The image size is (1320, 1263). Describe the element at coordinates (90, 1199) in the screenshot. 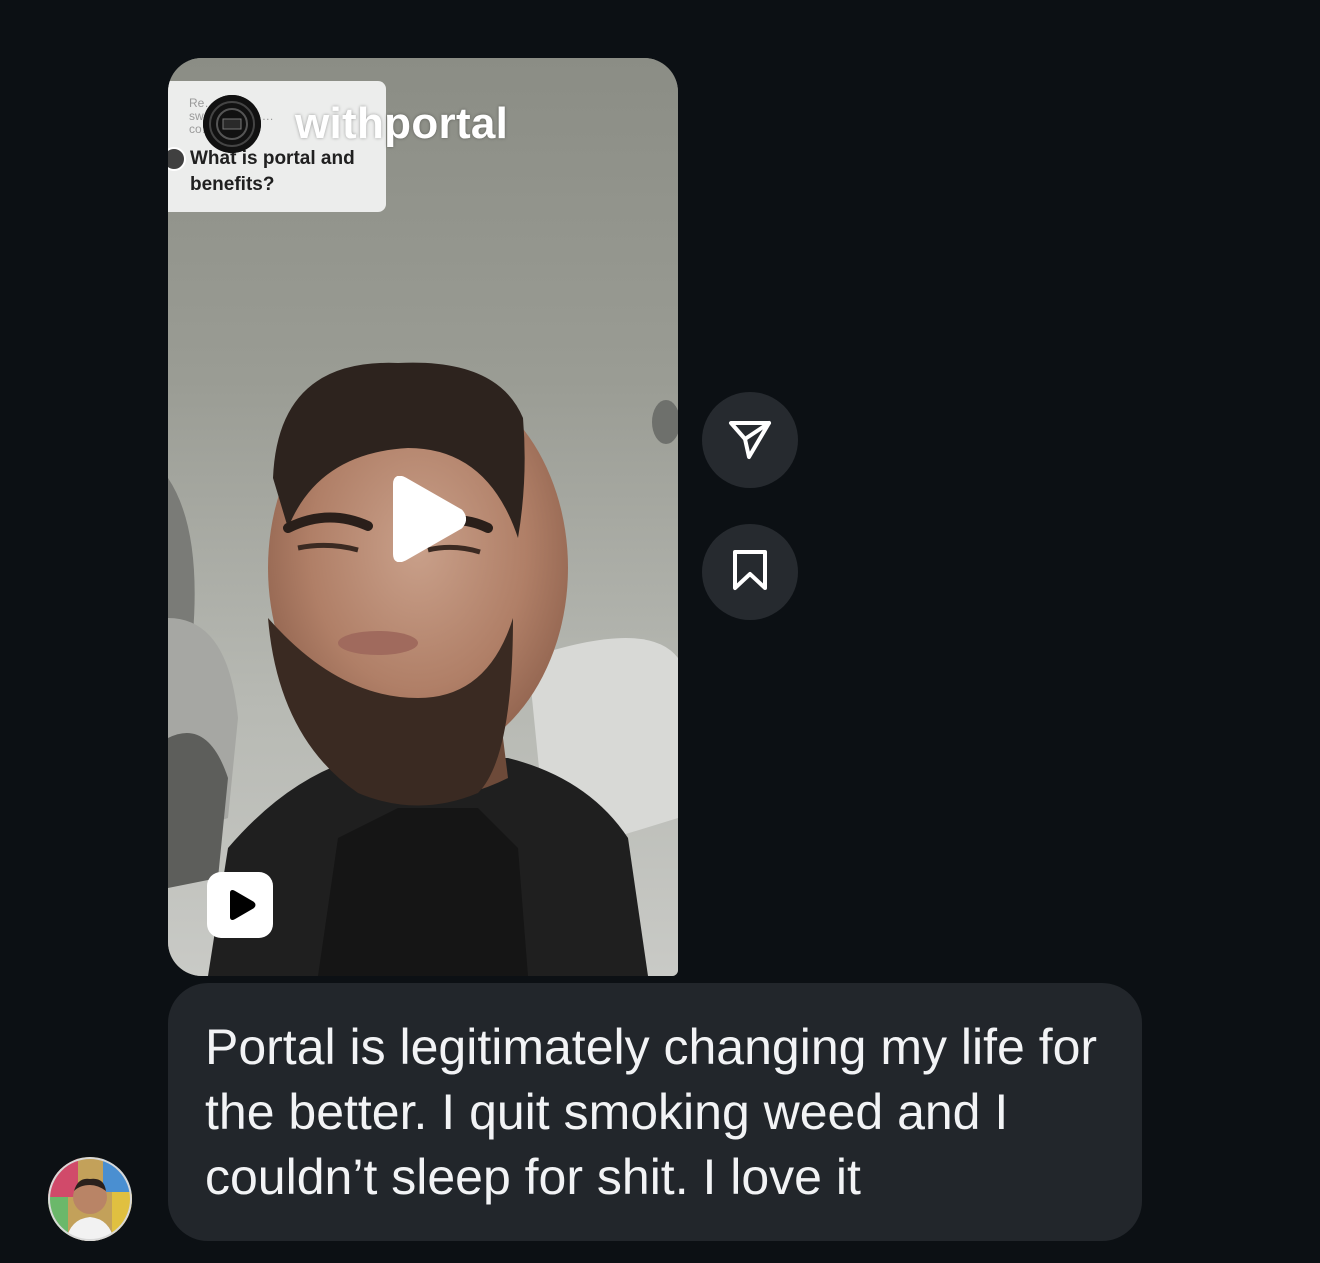

I see `sender-avatar` at that location.